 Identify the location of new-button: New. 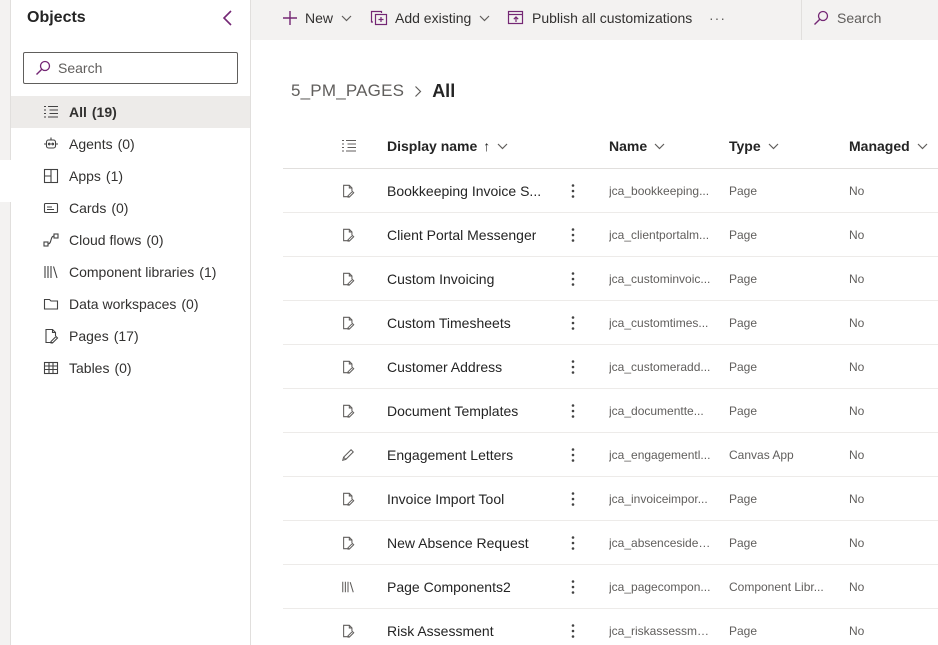
(317, 18).